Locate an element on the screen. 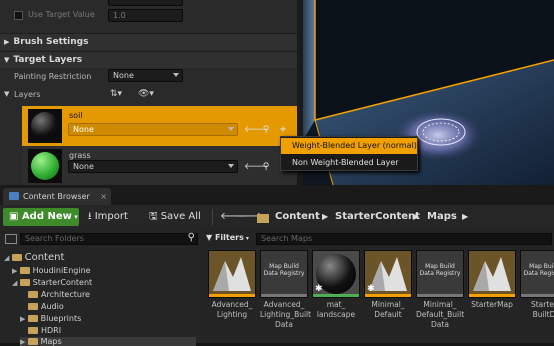 The width and height of the screenshot is (554, 346). toggle-sources-icon is located at coordinates (11, 239).